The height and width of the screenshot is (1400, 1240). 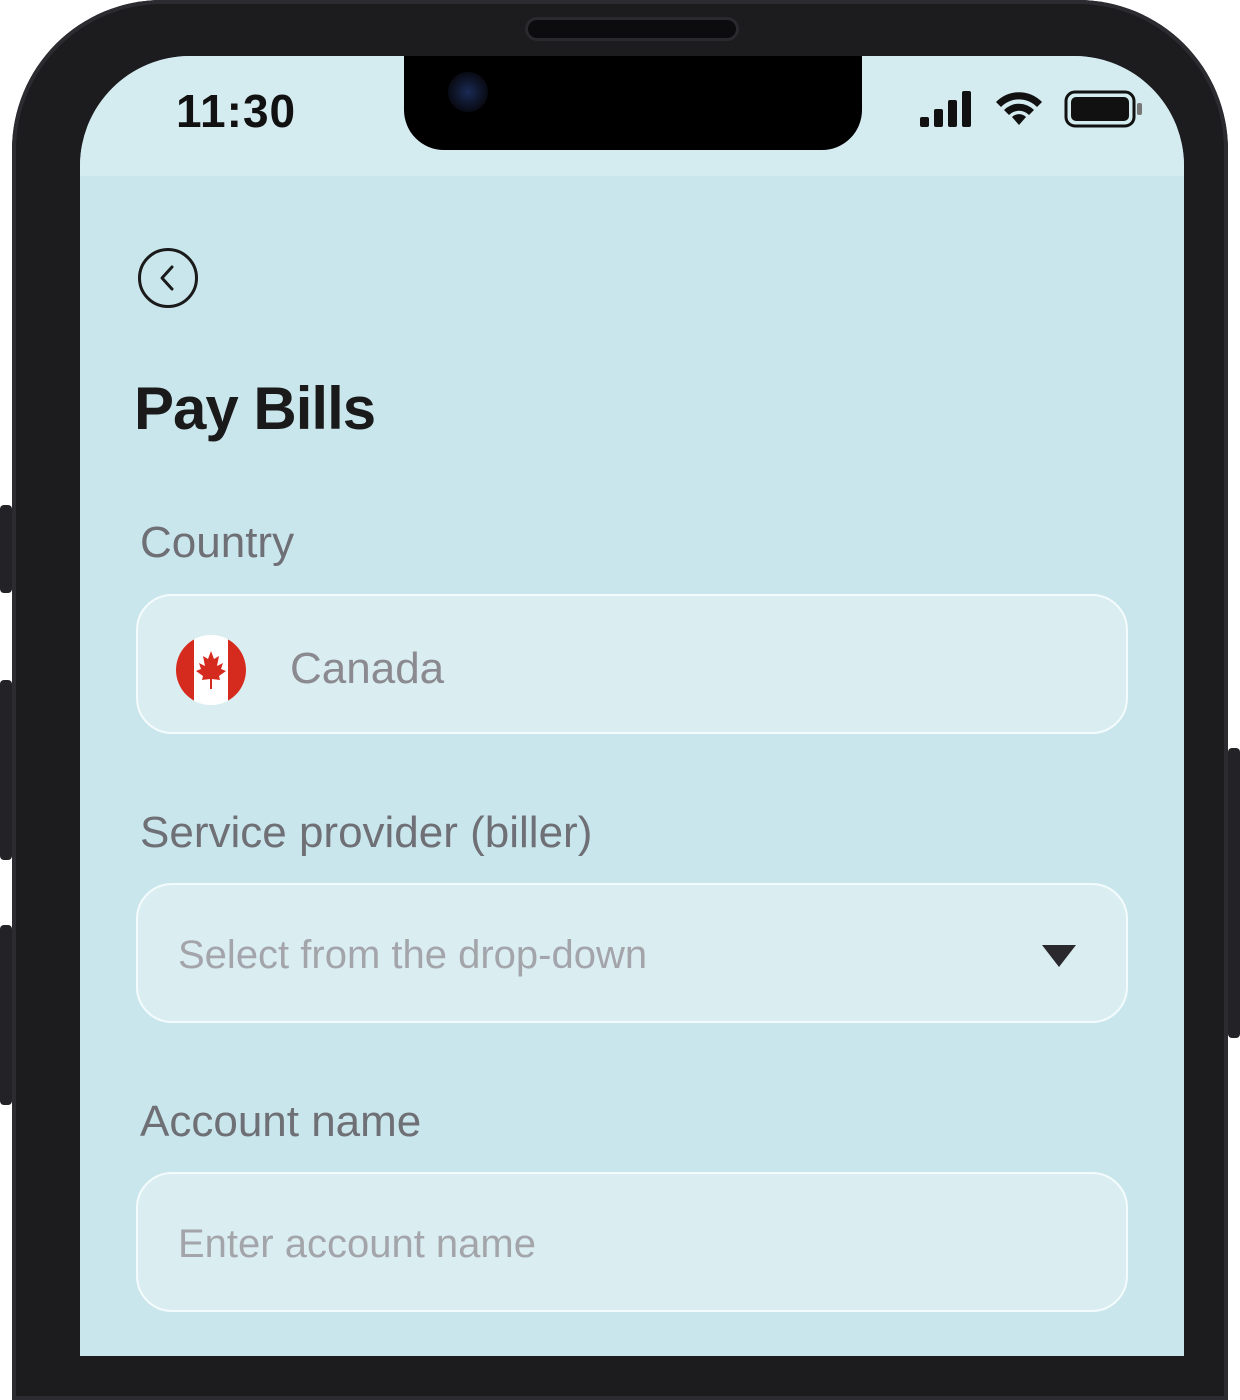 What do you see at coordinates (281, 1121) in the screenshot?
I see `account-name-label: Account name` at bounding box center [281, 1121].